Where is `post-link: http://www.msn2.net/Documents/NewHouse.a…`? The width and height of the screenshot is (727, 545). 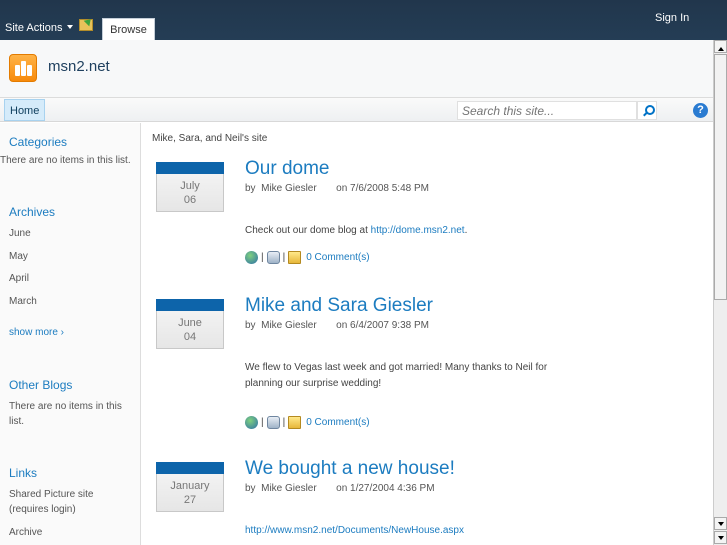
post-link: http://www.msn2.net/Documents/NewHouse.a… is located at coordinates (354, 530).